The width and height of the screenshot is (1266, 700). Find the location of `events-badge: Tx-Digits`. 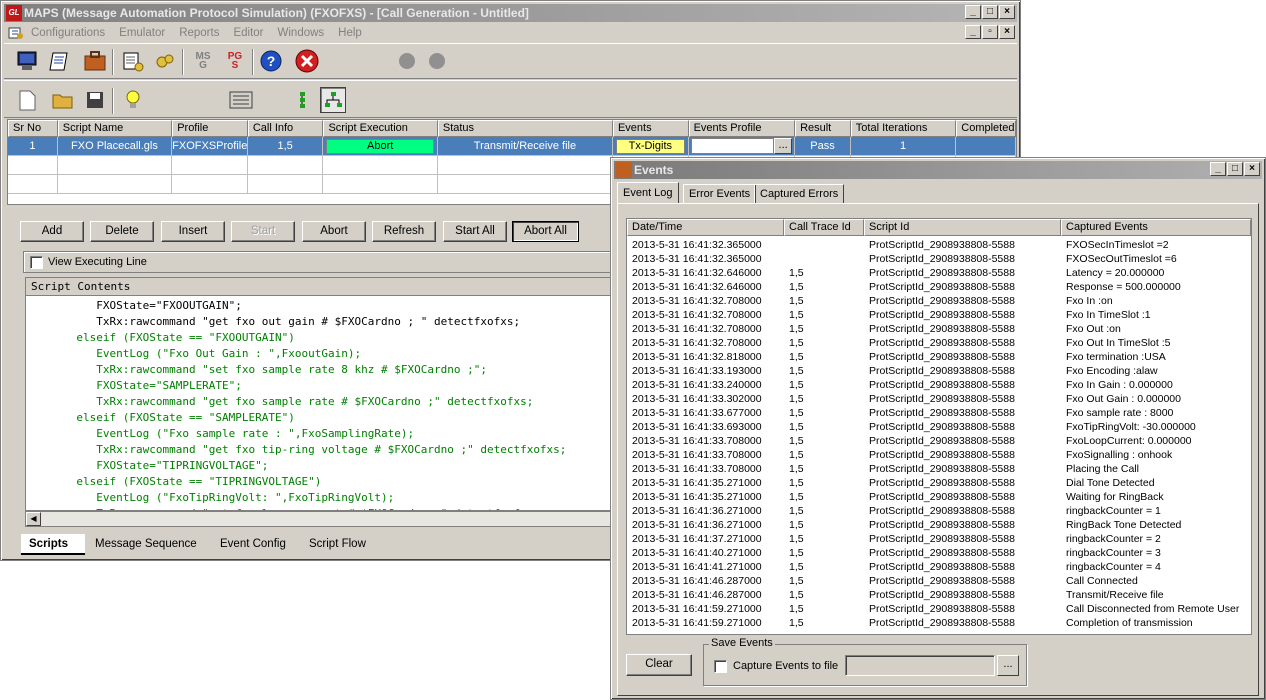

events-badge: Tx-Digits is located at coordinates (650, 146).